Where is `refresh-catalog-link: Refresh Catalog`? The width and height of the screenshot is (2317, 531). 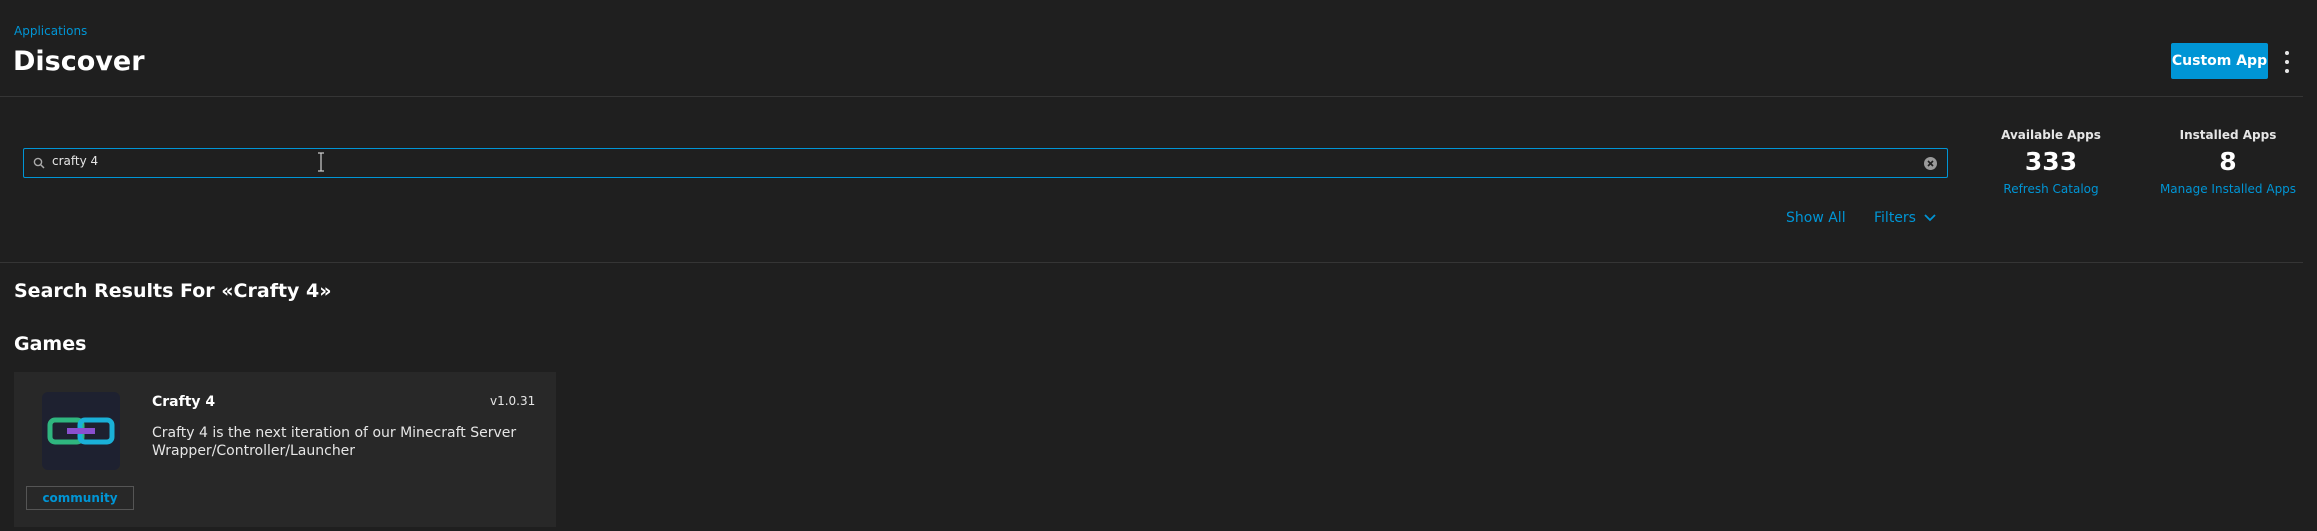 refresh-catalog-link: Refresh Catalog is located at coordinates (2051, 189).